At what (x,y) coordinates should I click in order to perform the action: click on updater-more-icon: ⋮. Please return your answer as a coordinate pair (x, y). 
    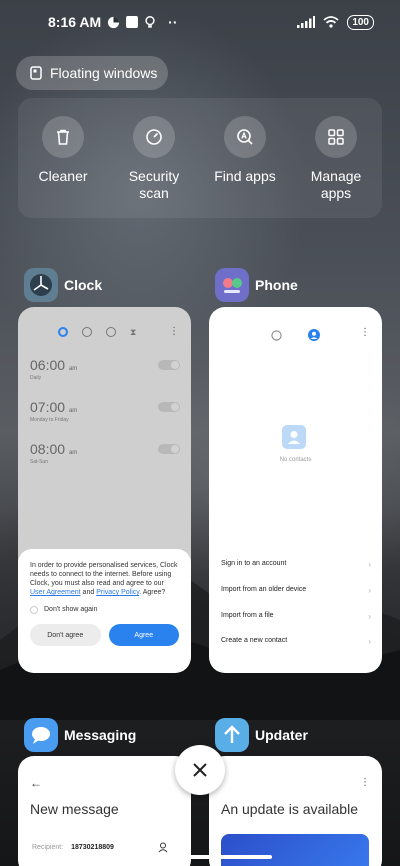
    Looking at the image, I should click on (365, 783).